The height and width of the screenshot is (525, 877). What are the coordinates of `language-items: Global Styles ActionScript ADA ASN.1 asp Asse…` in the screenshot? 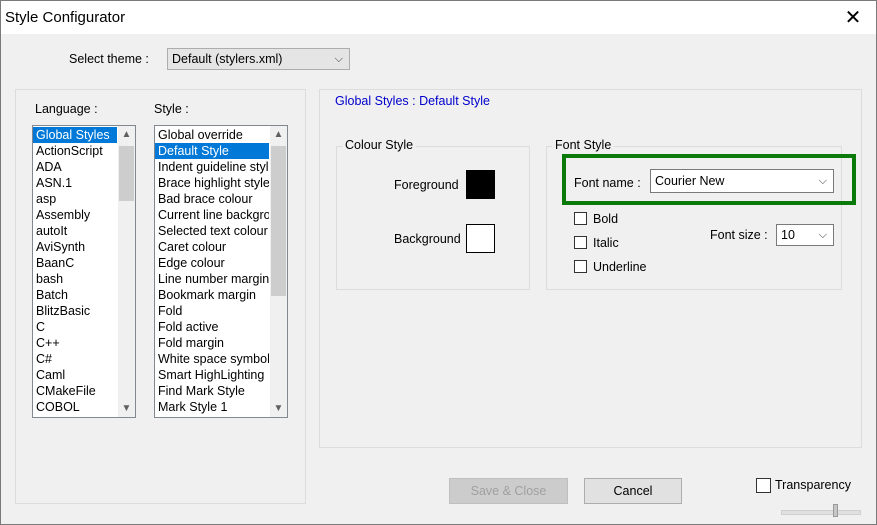 It's located at (75, 271).